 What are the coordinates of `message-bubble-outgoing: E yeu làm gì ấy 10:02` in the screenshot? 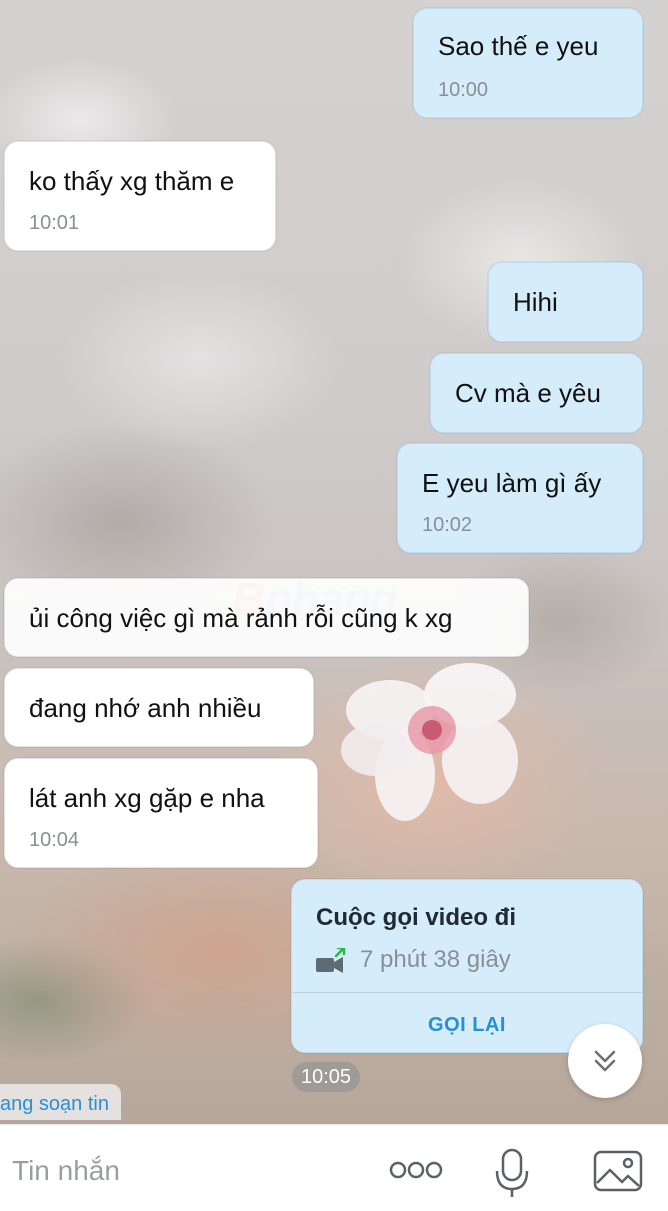 It's located at (520, 498).